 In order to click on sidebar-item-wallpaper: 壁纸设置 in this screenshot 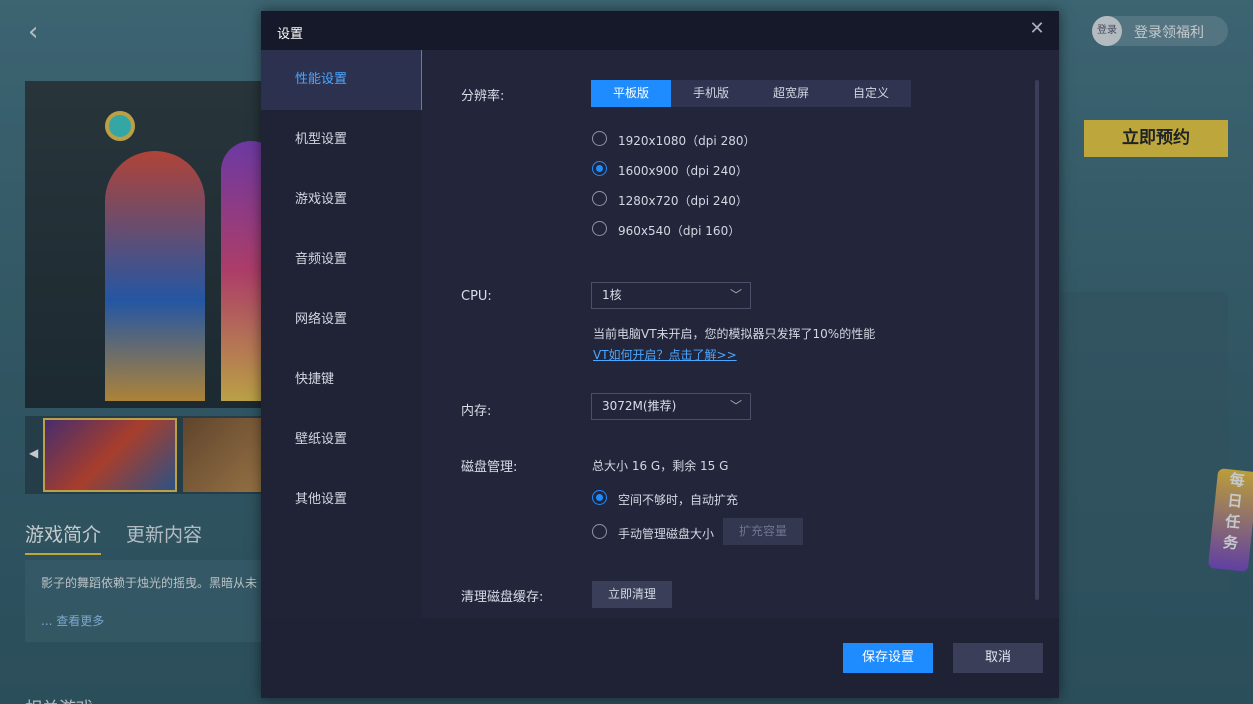, I will do `click(341, 440)`.